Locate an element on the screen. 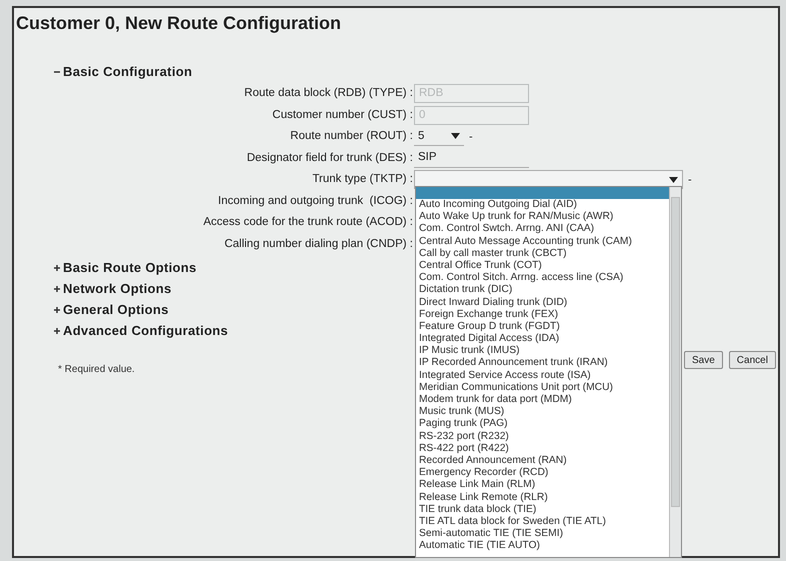 The width and height of the screenshot is (786, 561). dropdown-option: Auto Incoming Outgoing Dial (AID) is located at coordinates (542, 205).